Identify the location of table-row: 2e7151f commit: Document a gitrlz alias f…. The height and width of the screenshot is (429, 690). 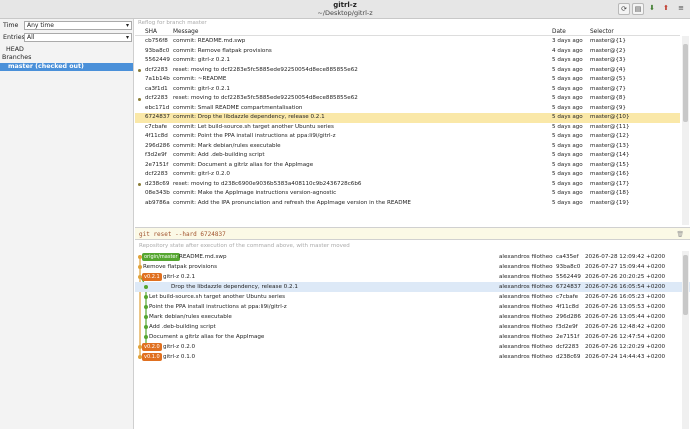
(407, 166).